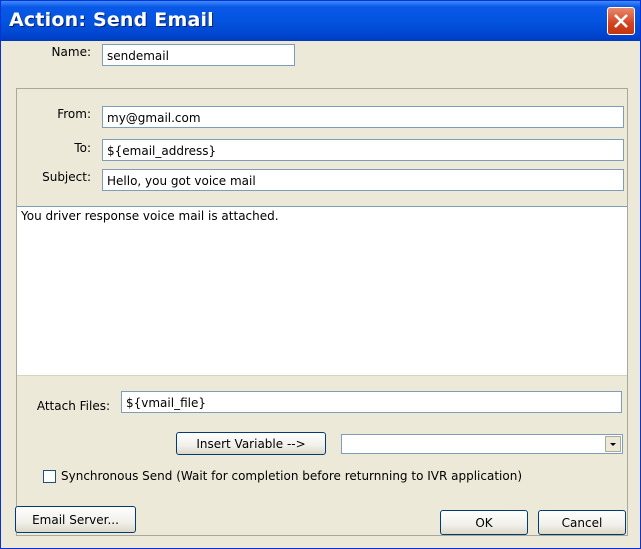  I want to click on title-bar: Action: Send Email, so click(320, 21).